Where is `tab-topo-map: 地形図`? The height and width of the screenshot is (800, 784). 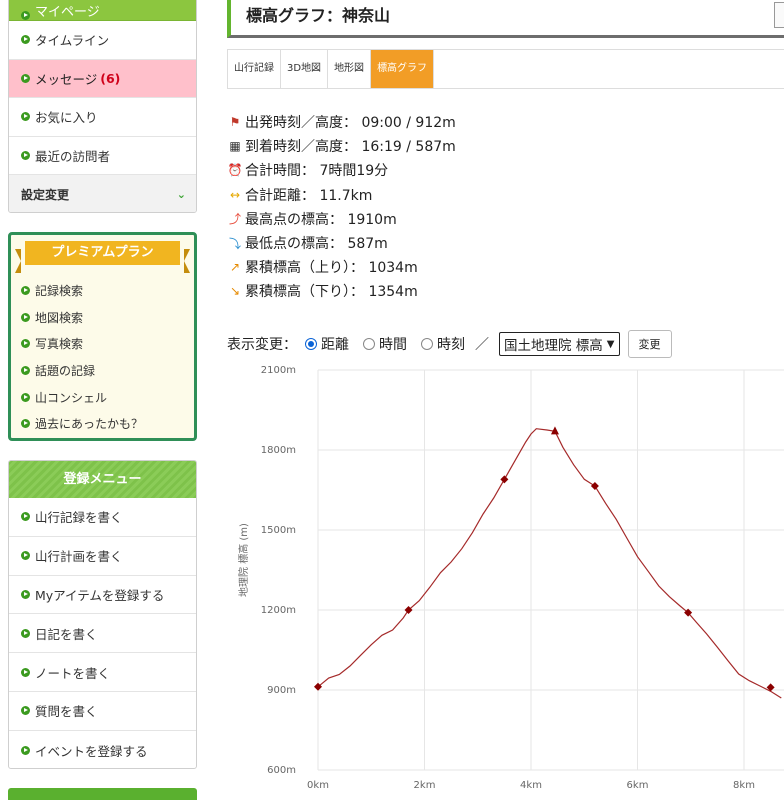
tab-topo-map: 地形図 is located at coordinates (350, 69).